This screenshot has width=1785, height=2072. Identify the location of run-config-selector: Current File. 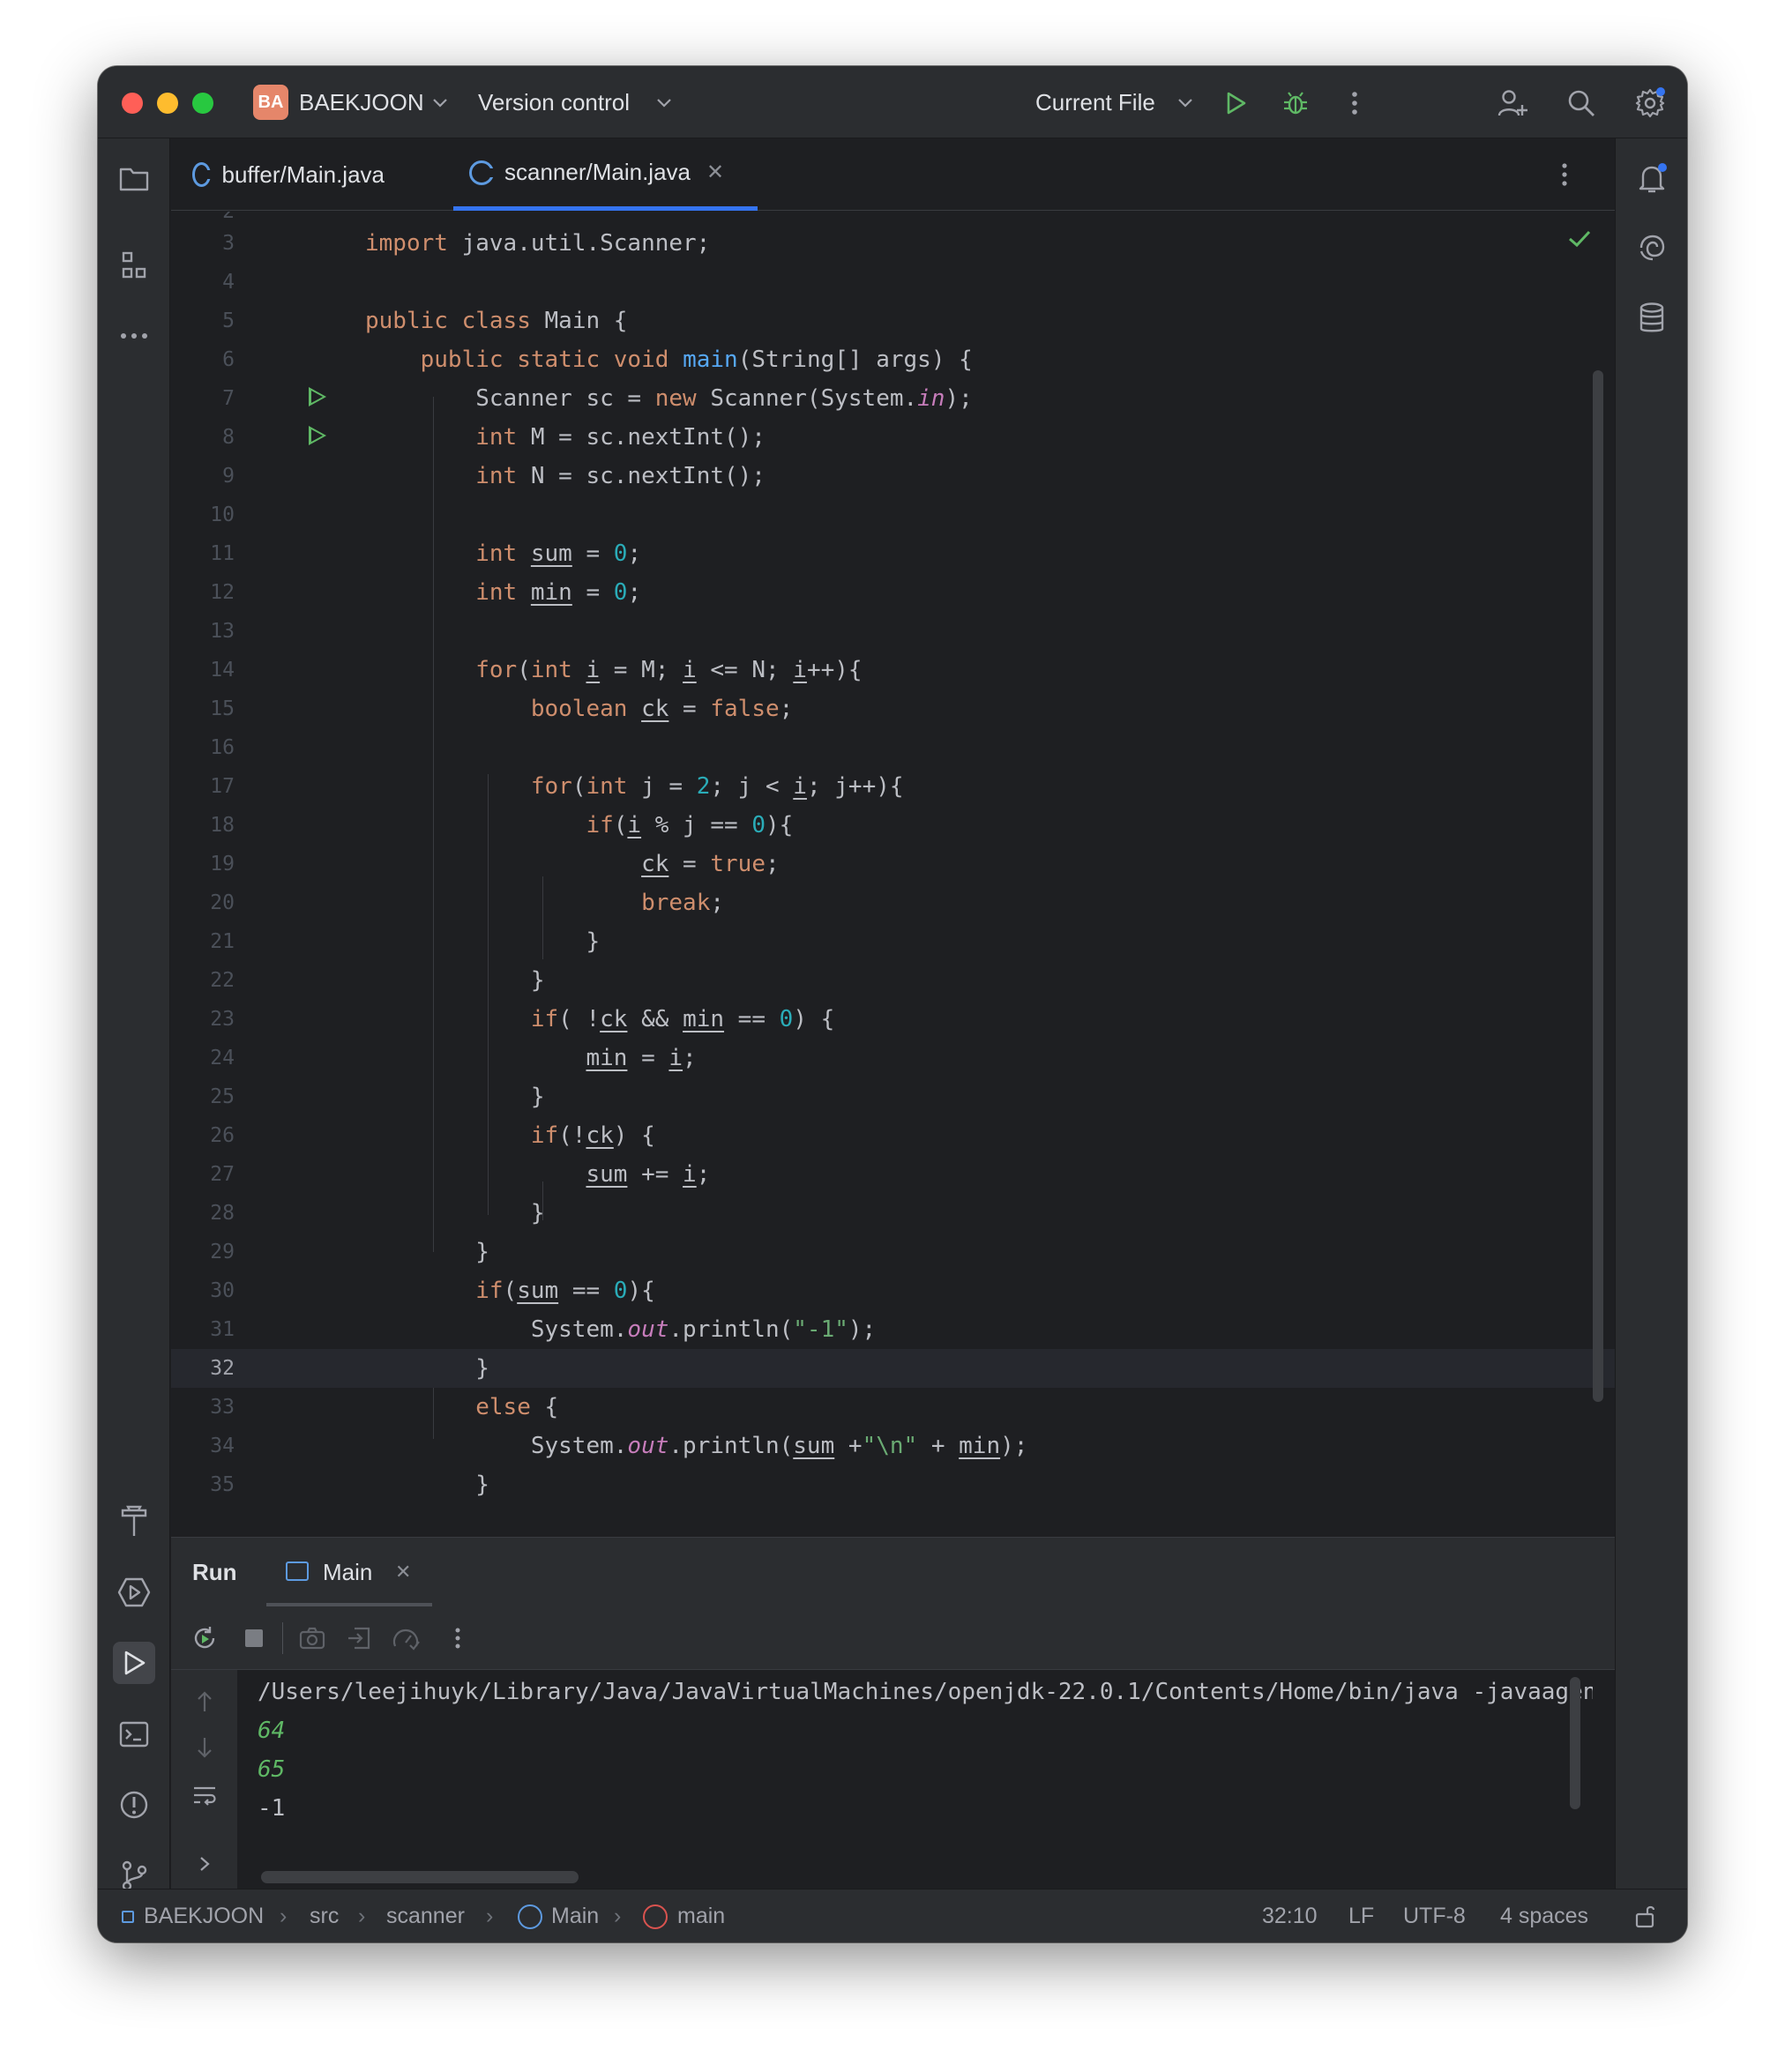
(1095, 102).